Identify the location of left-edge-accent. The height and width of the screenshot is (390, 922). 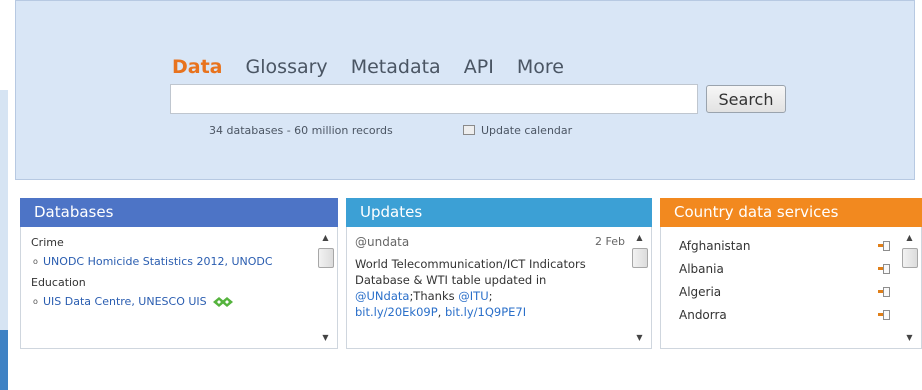
(4, 360).